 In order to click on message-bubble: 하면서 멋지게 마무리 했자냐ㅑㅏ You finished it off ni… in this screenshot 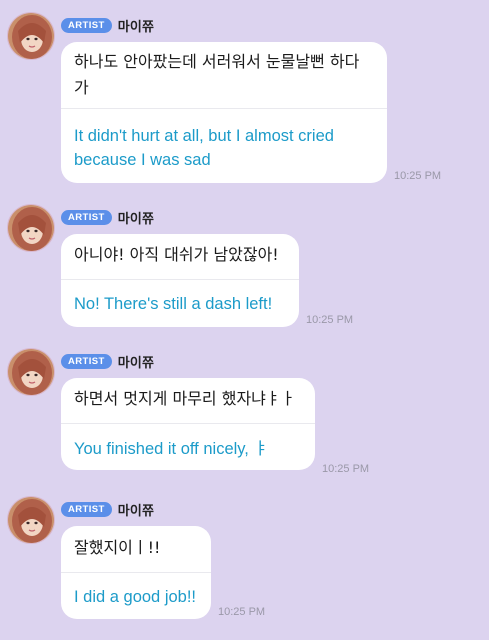, I will do `click(188, 424)`.